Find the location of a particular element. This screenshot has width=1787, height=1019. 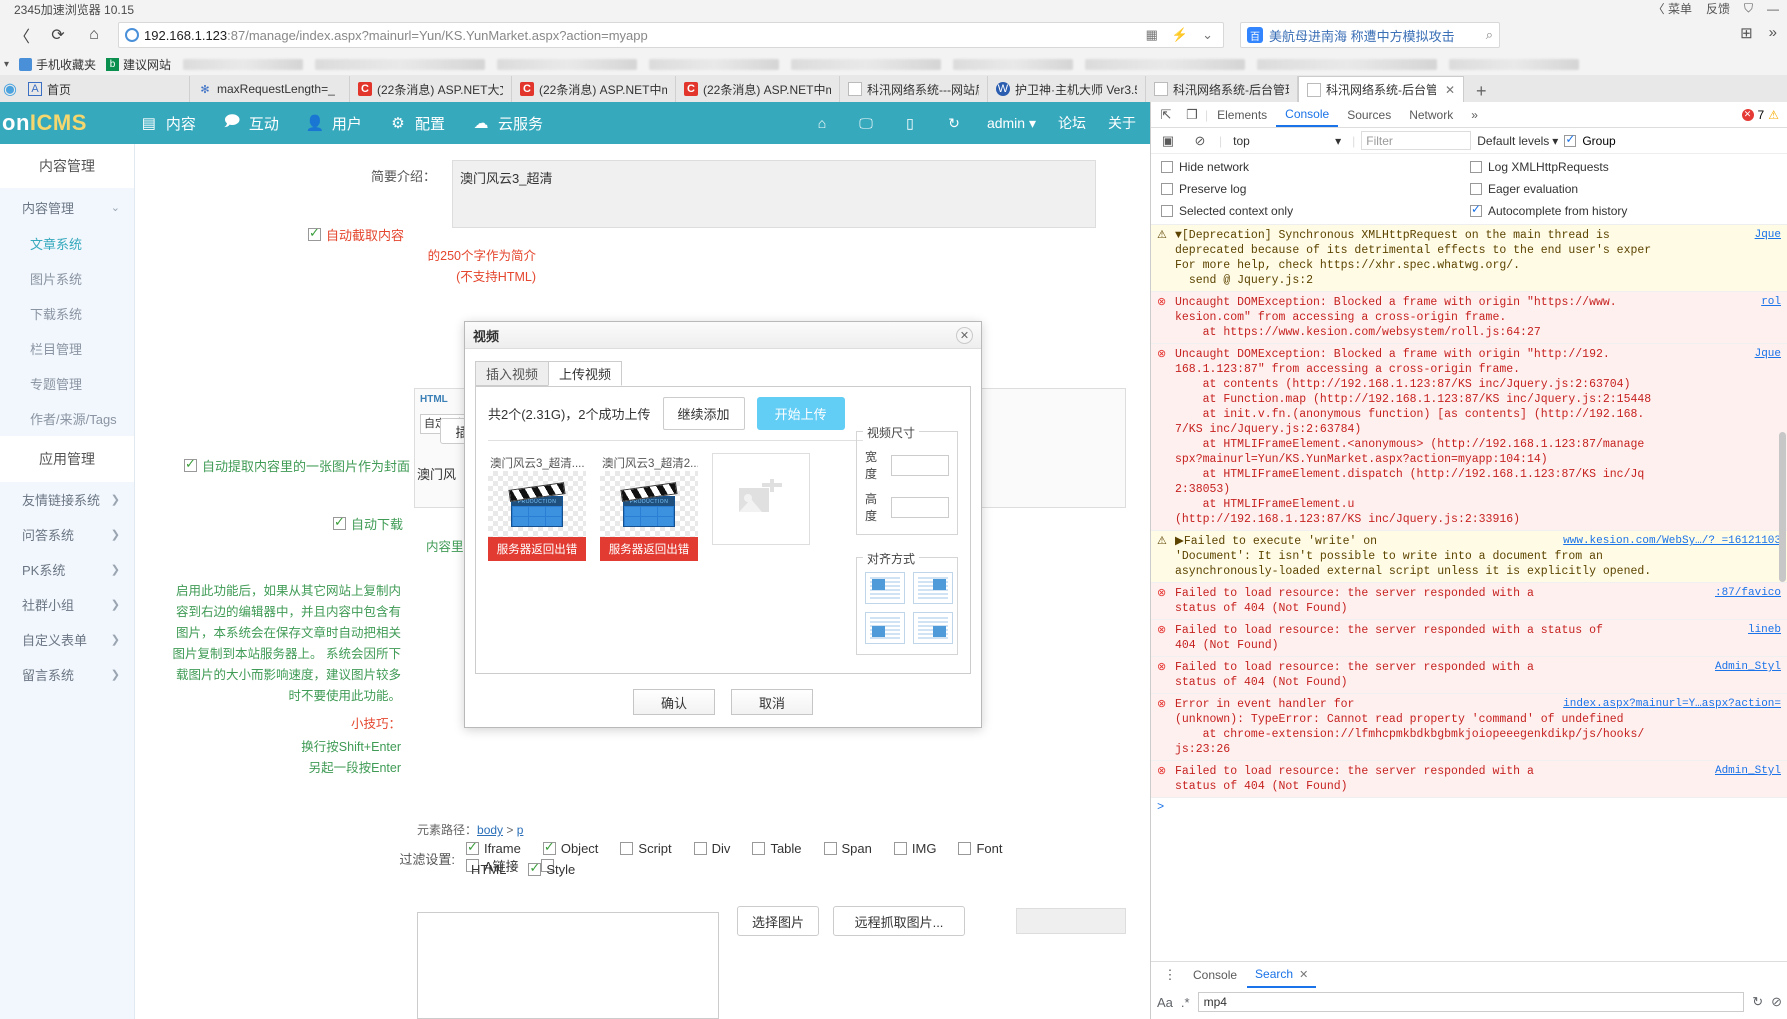

hide-network-option: Hide network is located at coordinates (1315, 167).